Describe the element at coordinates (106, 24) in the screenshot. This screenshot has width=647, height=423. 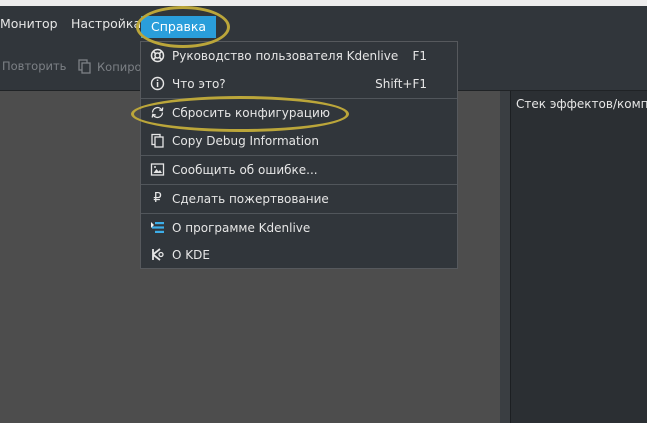
I see `menu-settings: Настройка` at that location.